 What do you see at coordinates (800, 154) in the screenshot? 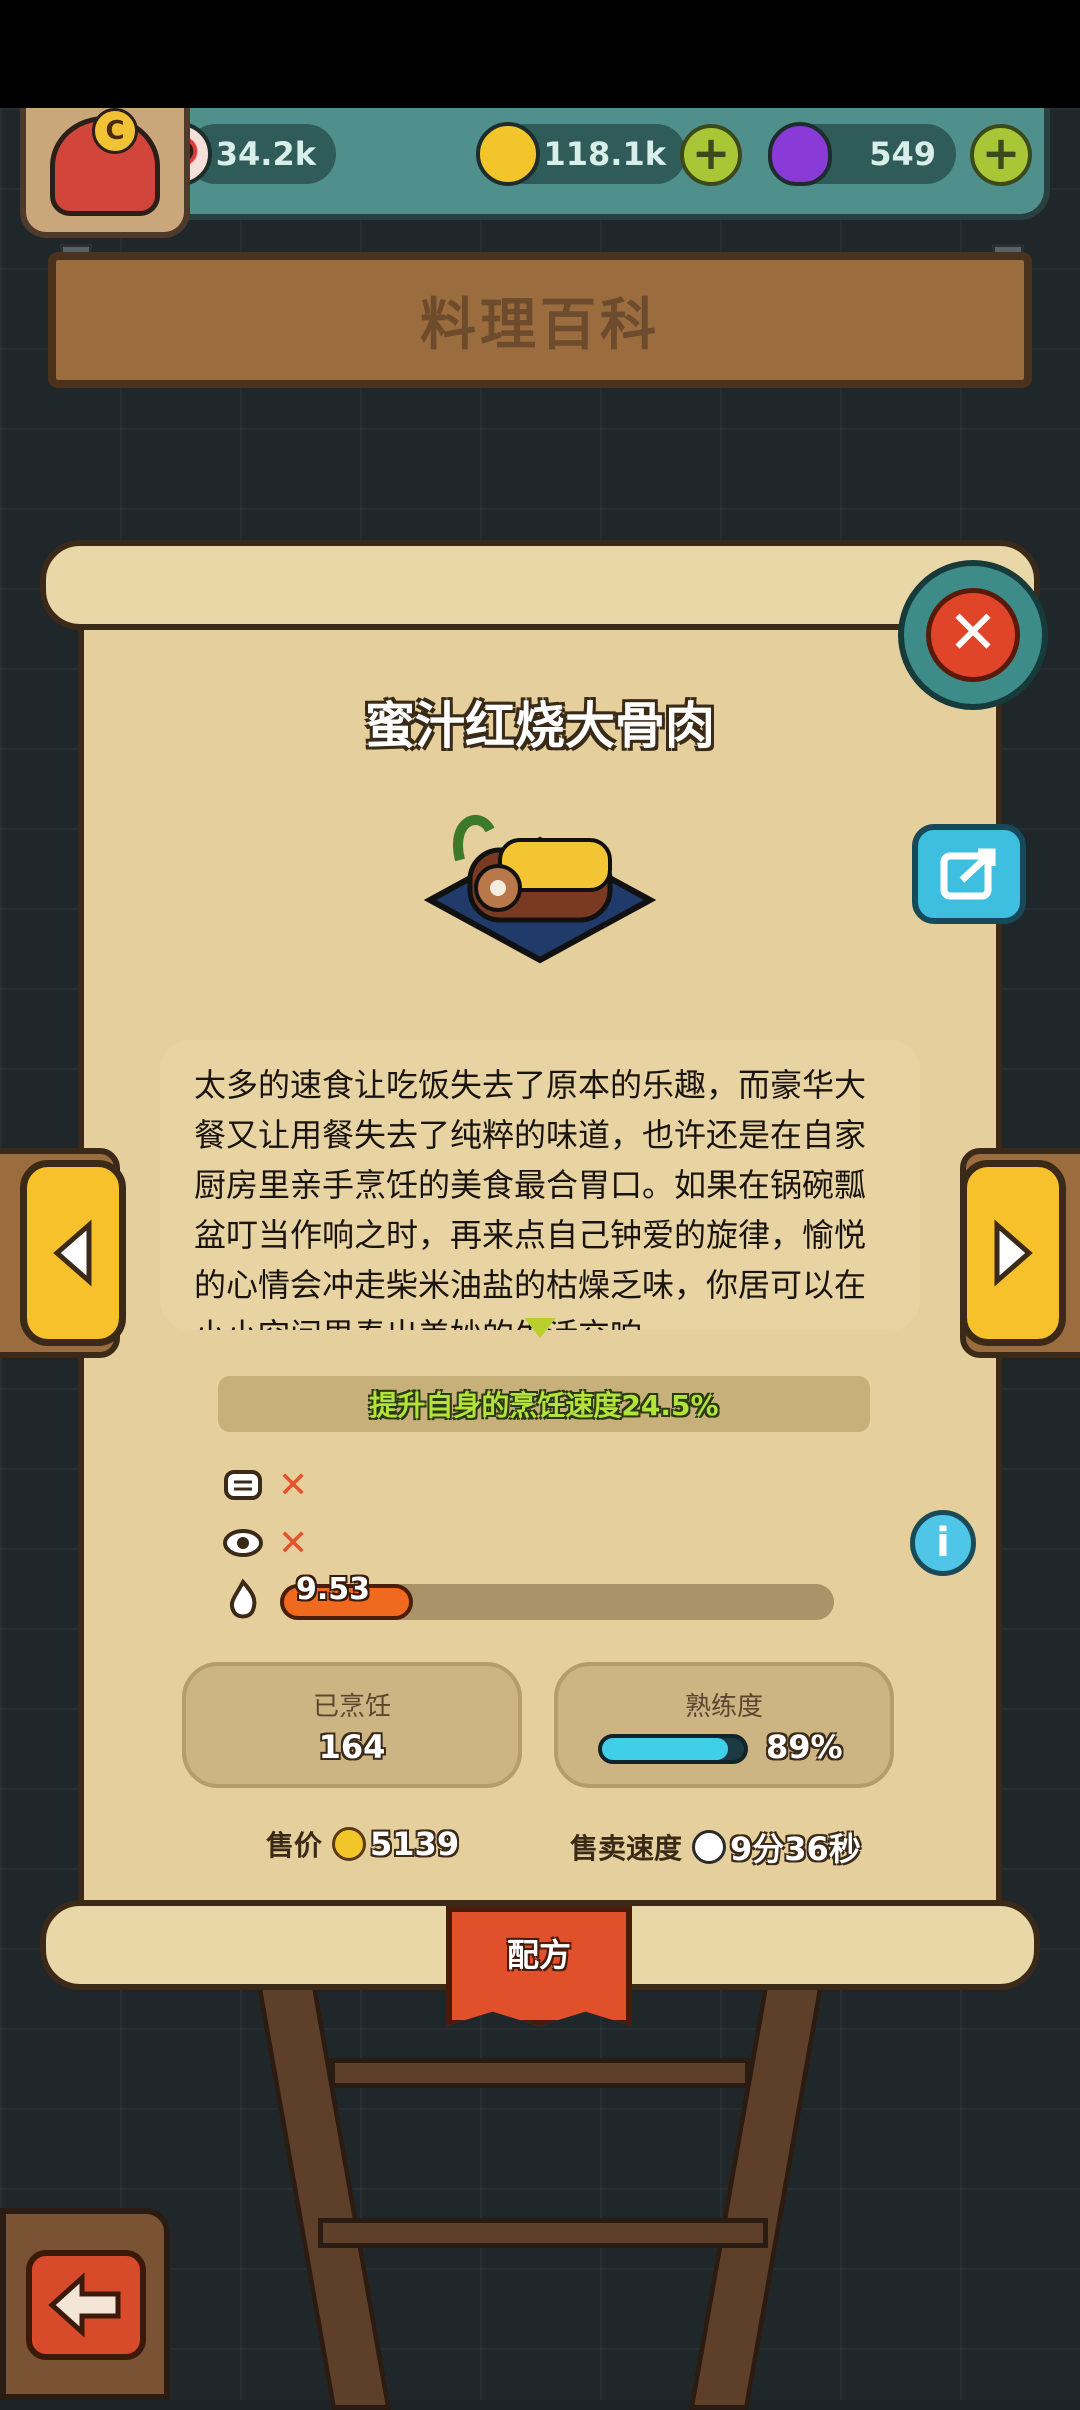
I see `potion-icon` at bounding box center [800, 154].